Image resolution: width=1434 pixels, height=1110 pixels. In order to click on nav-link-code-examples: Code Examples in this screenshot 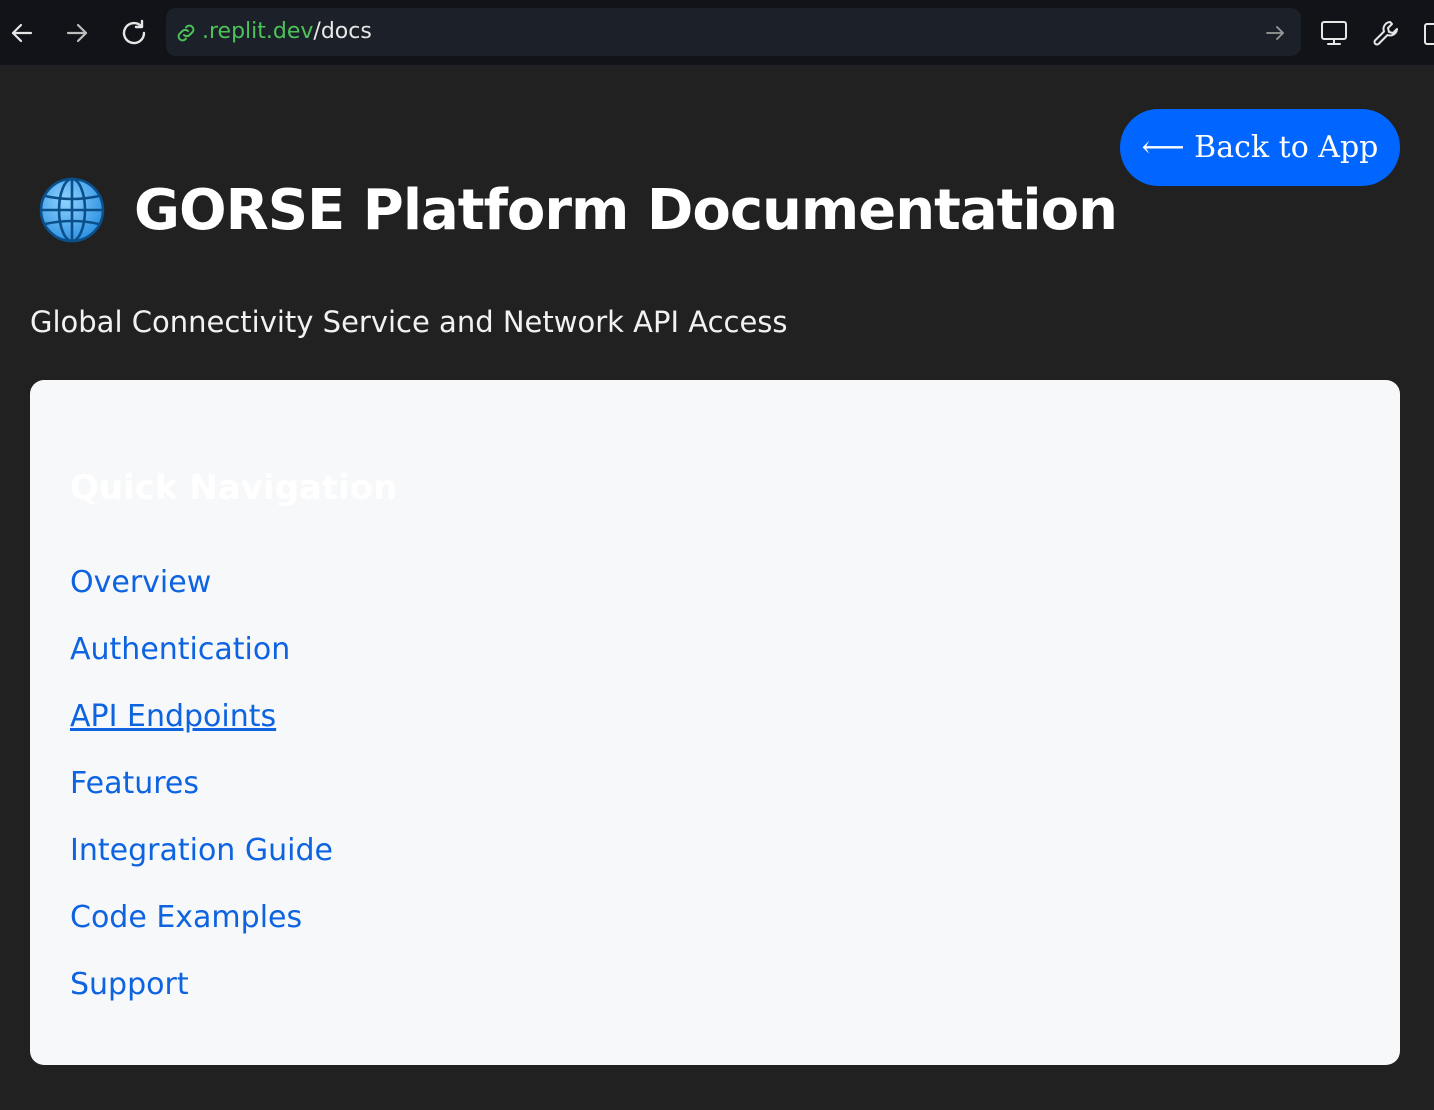, I will do `click(186, 917)`.